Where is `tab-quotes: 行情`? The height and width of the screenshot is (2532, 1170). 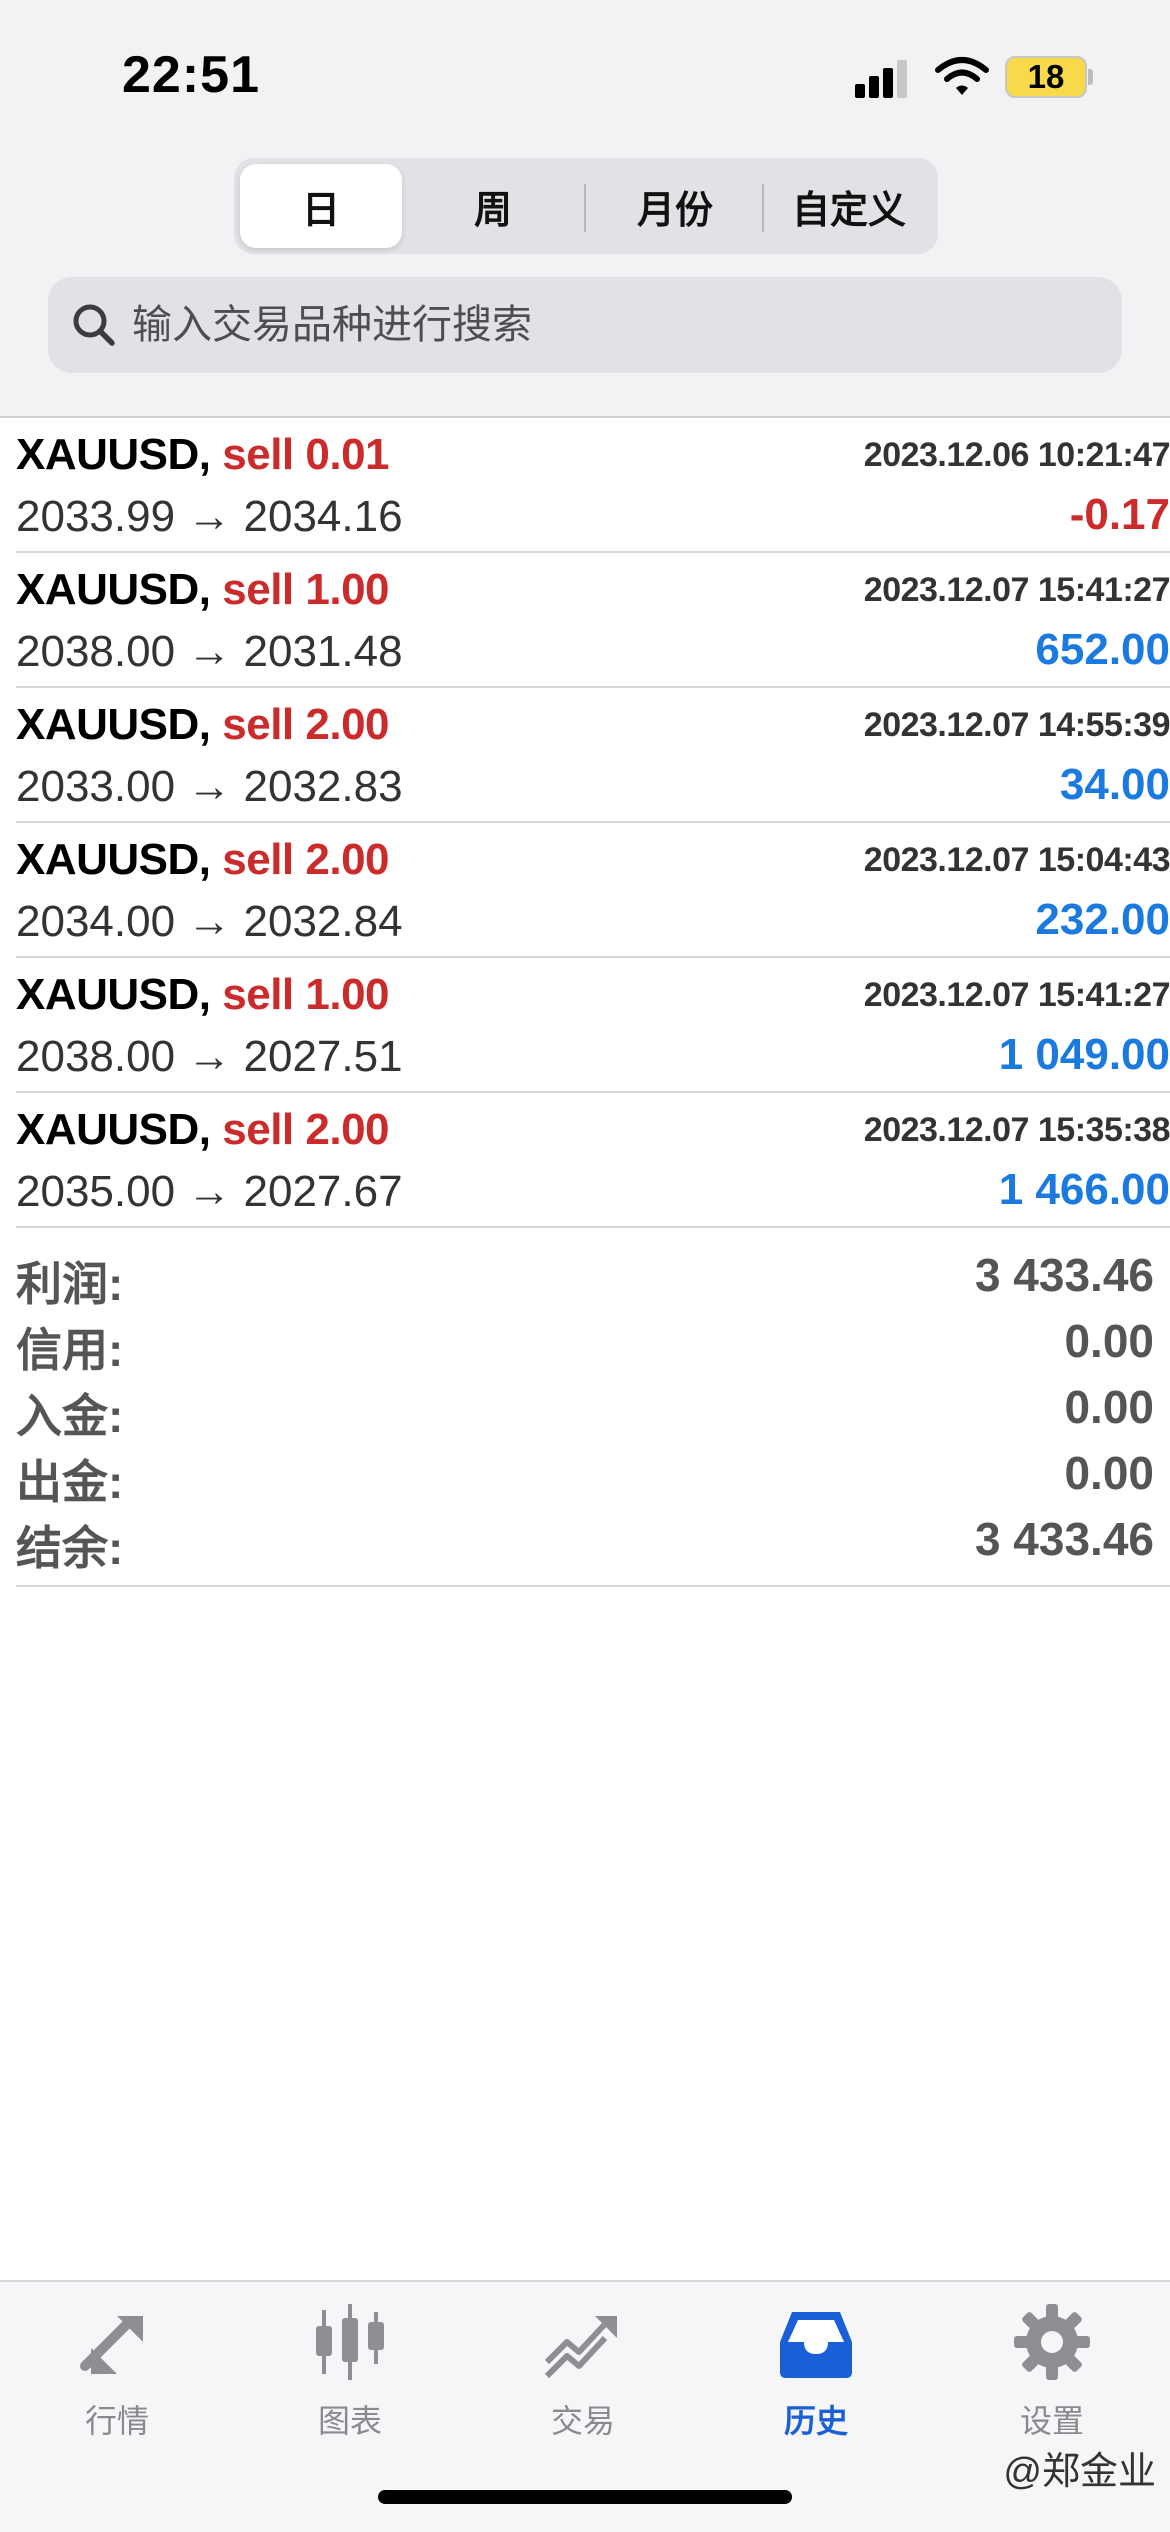 tab-quotes: 行情 is located at coordinates (117, 2377).